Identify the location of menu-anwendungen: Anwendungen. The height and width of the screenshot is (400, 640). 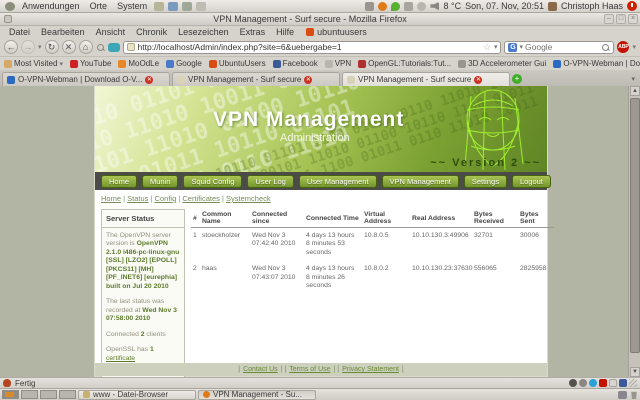
(51, 6).